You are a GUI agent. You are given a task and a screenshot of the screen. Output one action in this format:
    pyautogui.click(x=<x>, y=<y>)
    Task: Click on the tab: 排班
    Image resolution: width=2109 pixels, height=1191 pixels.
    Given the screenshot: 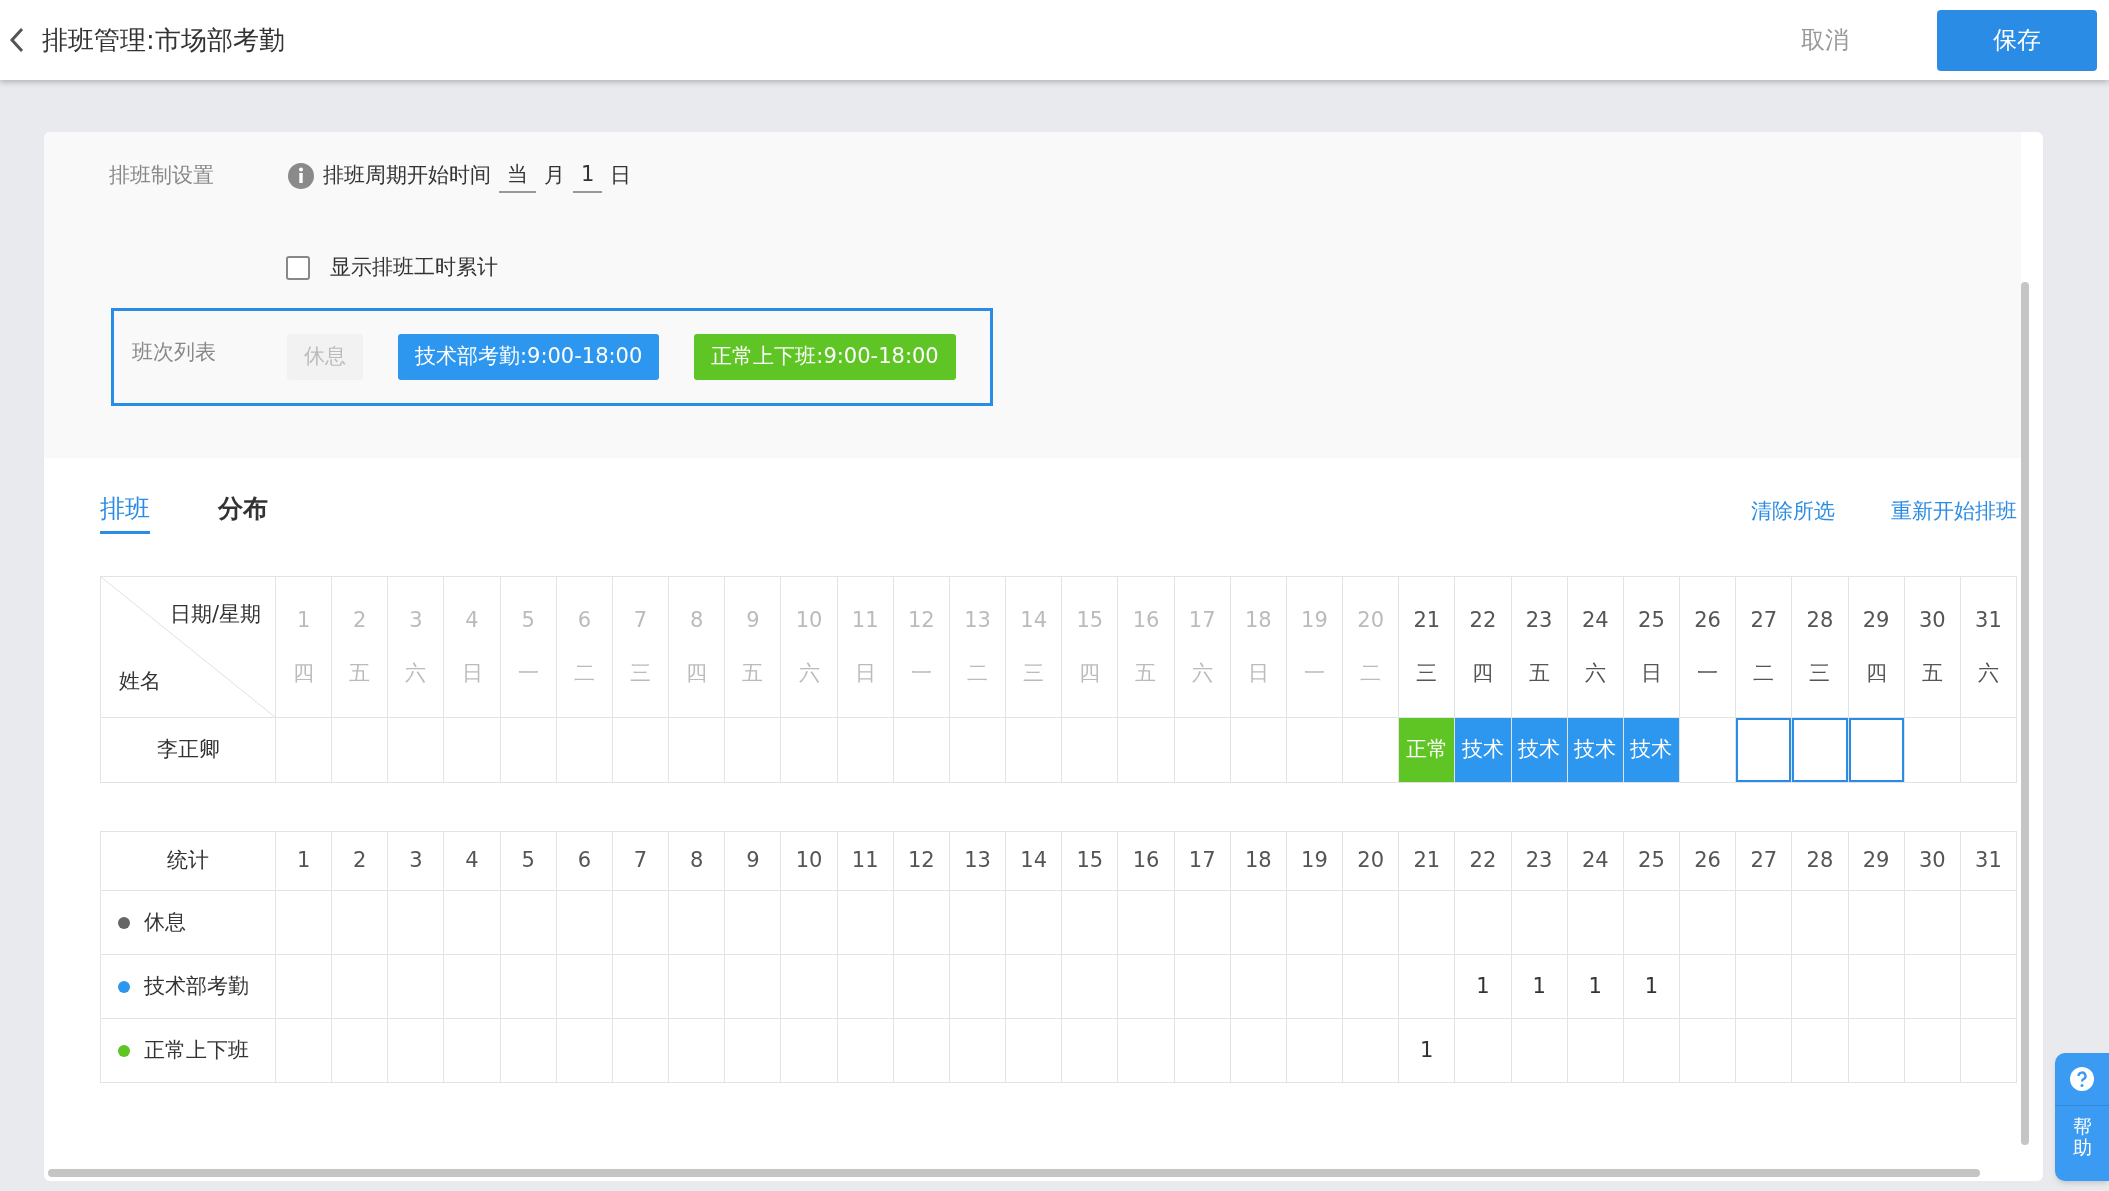 What is the action you would take?
    pyautogui.click(x=125, y=512)
    